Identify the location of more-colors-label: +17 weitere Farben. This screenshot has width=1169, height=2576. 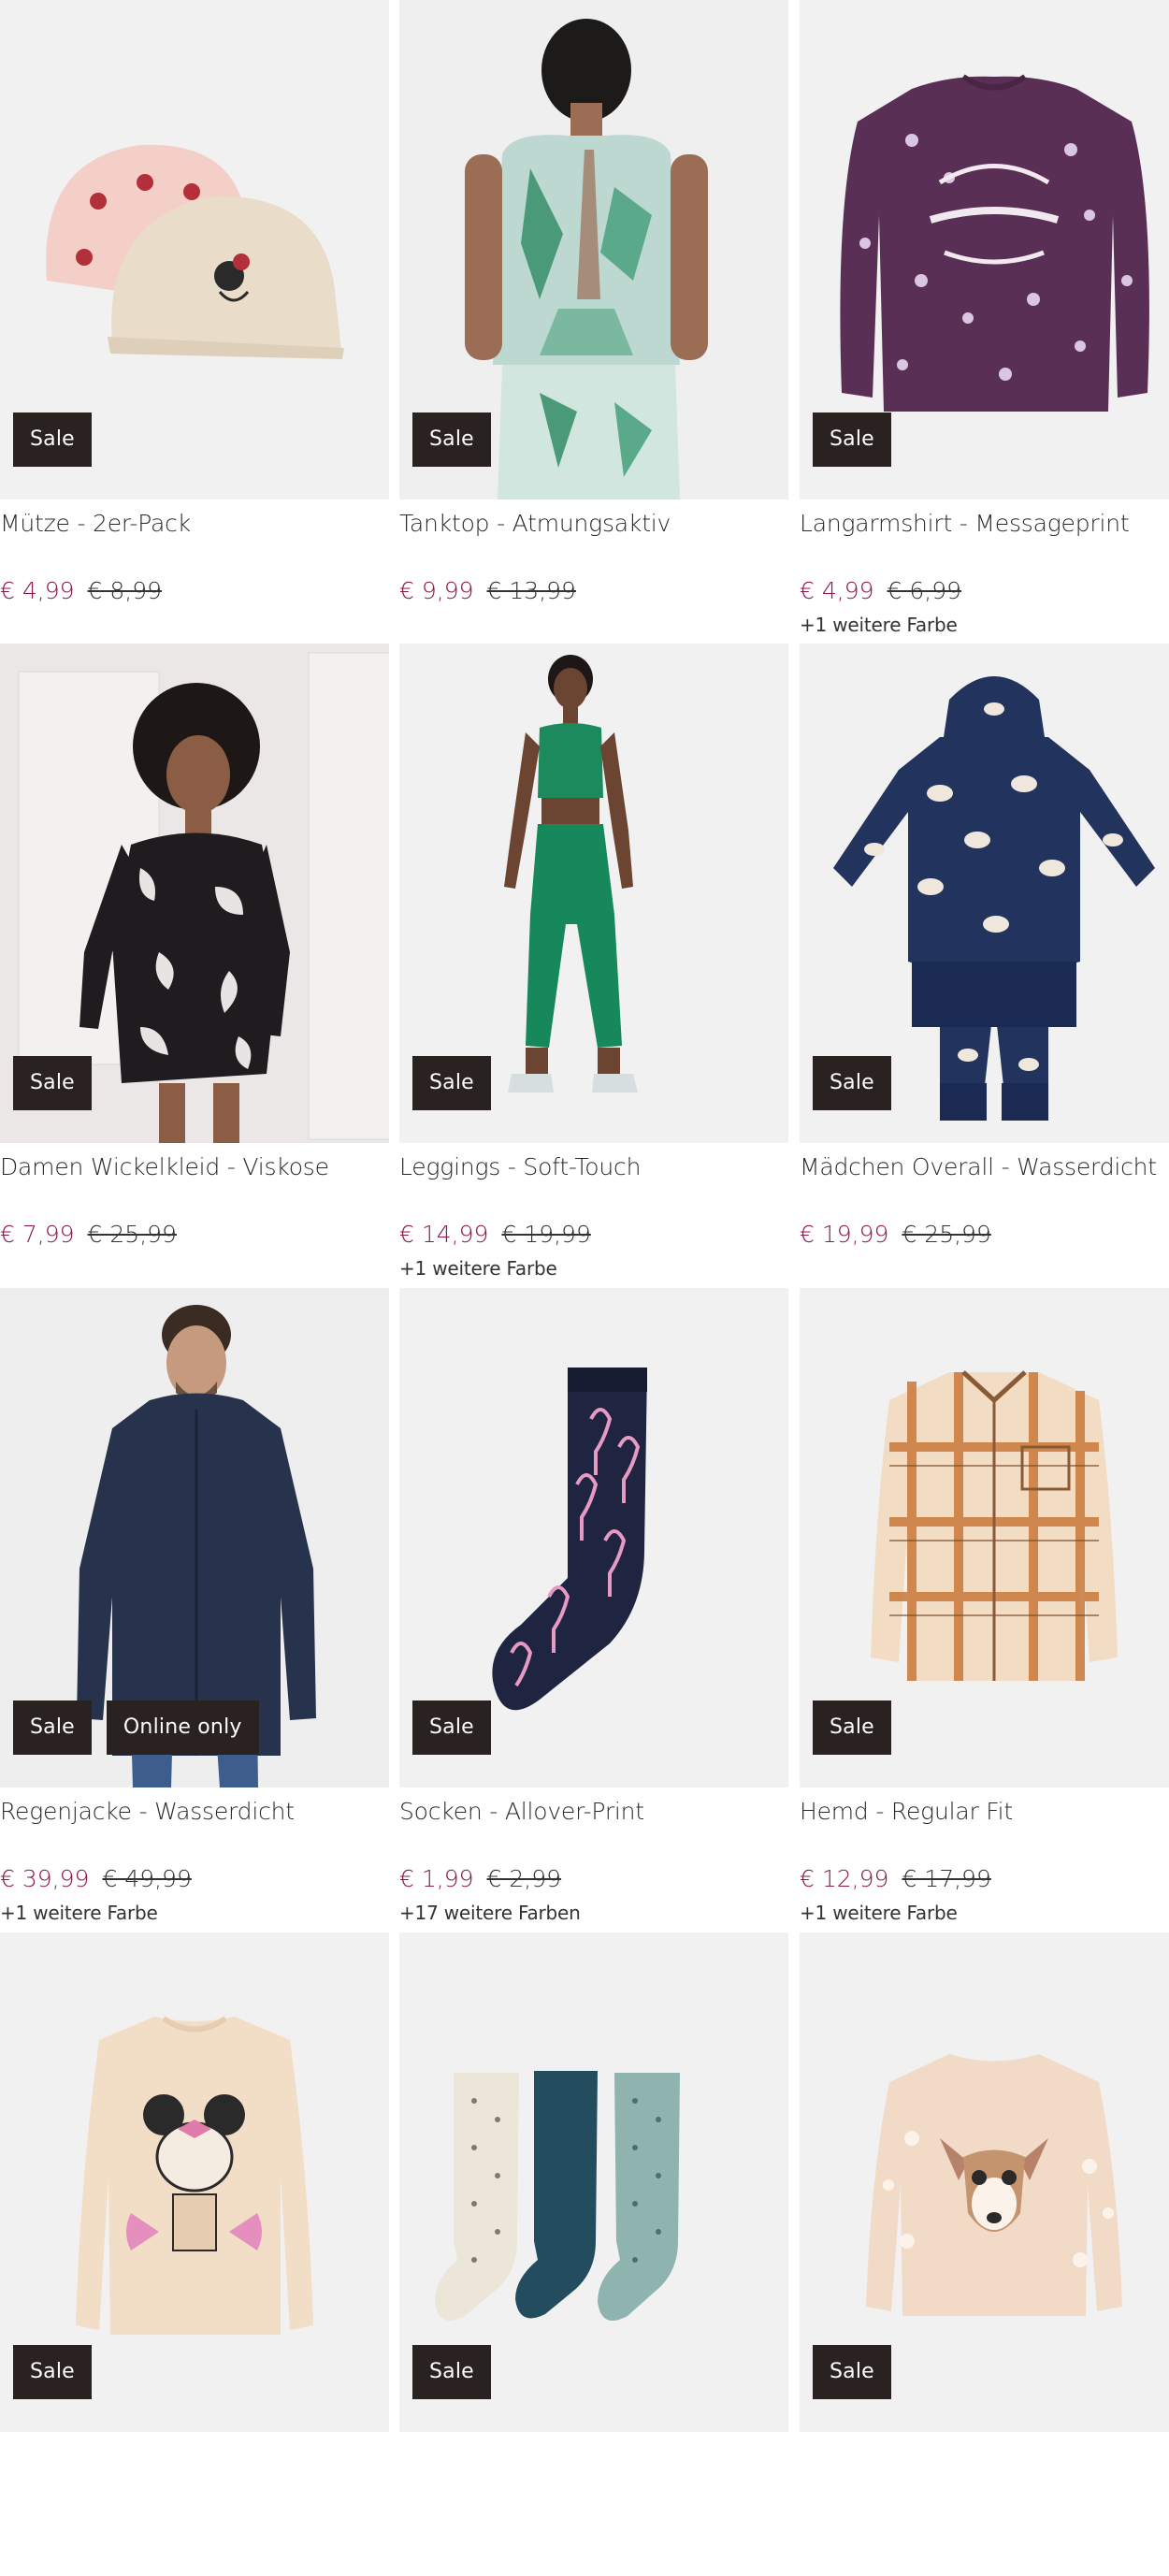
(490, 1913).